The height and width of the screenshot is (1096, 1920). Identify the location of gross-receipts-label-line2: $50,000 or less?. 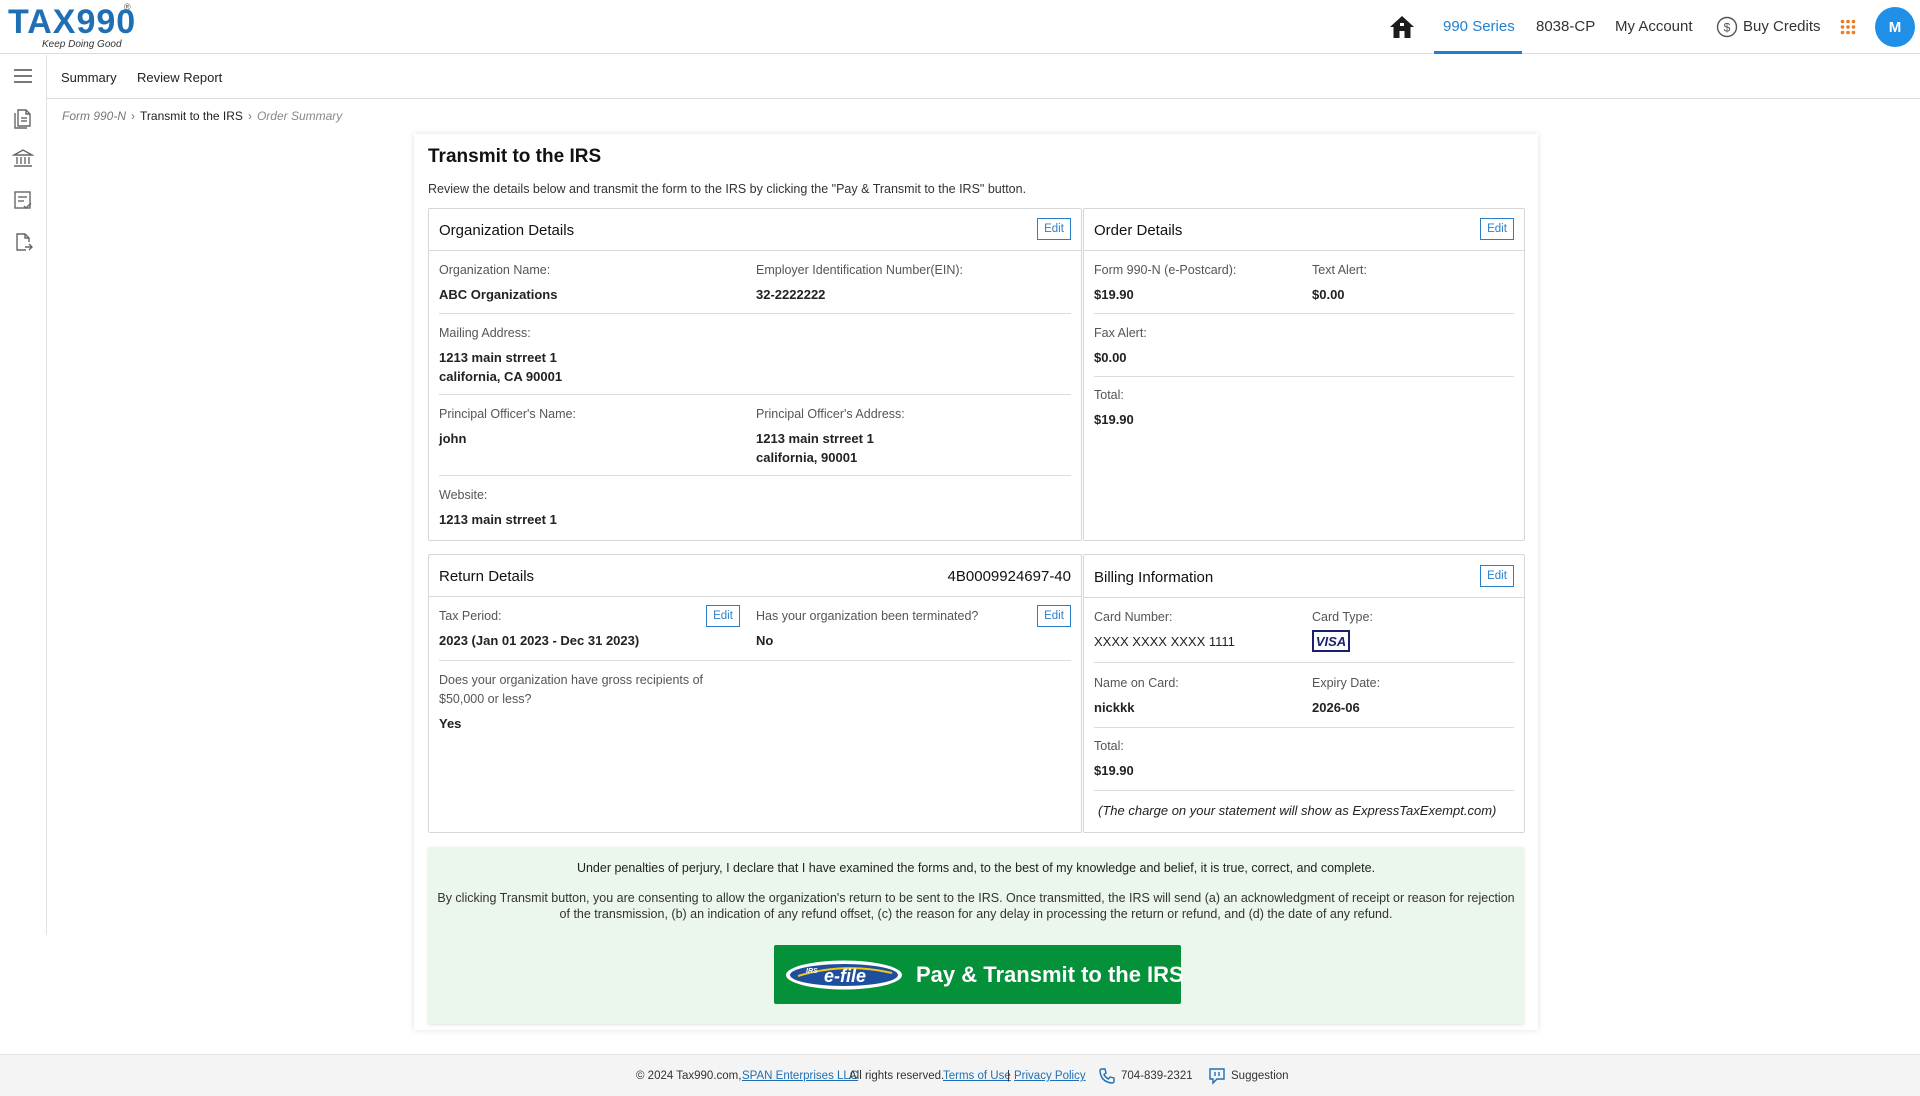
(485, 699).